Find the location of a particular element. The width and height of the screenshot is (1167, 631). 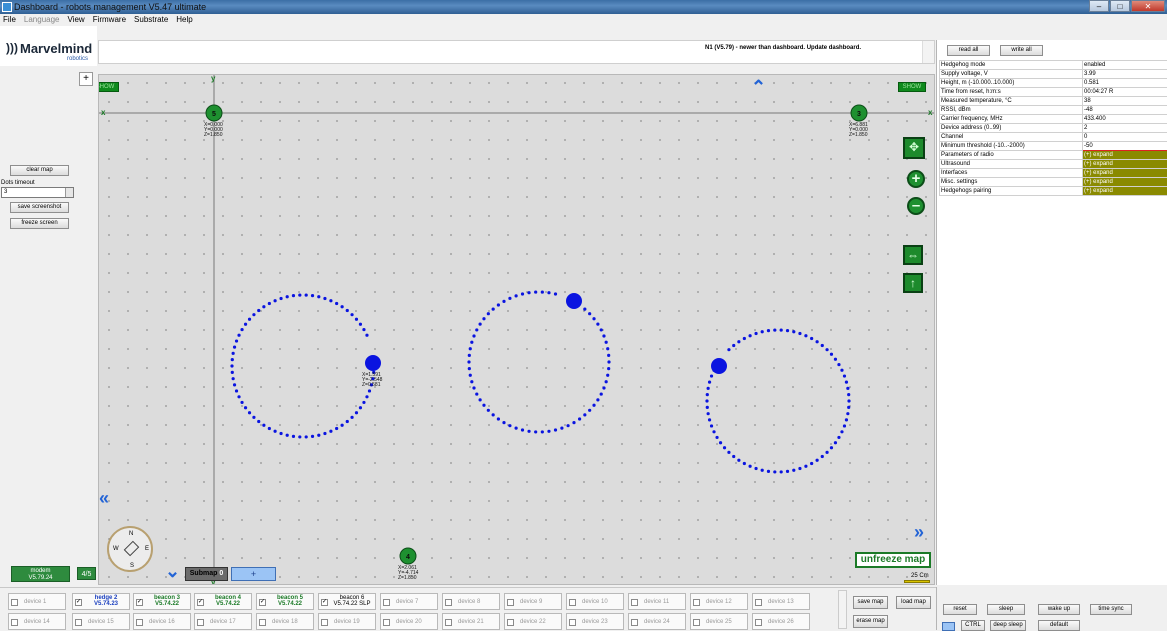

device-slot: device 1 is located at coordinates (37, 601).